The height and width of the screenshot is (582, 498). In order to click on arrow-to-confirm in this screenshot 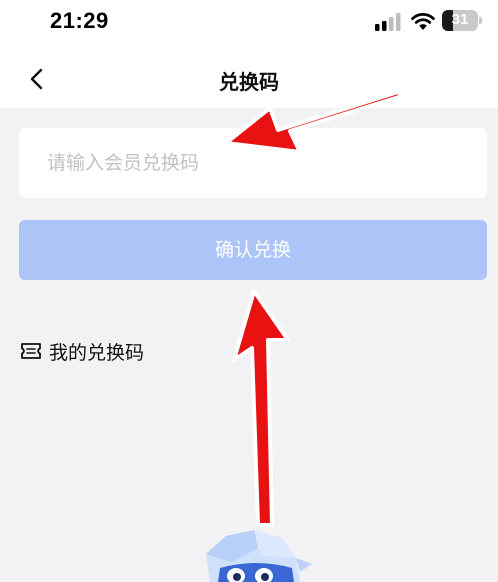, I will do `click(261, 408)`.